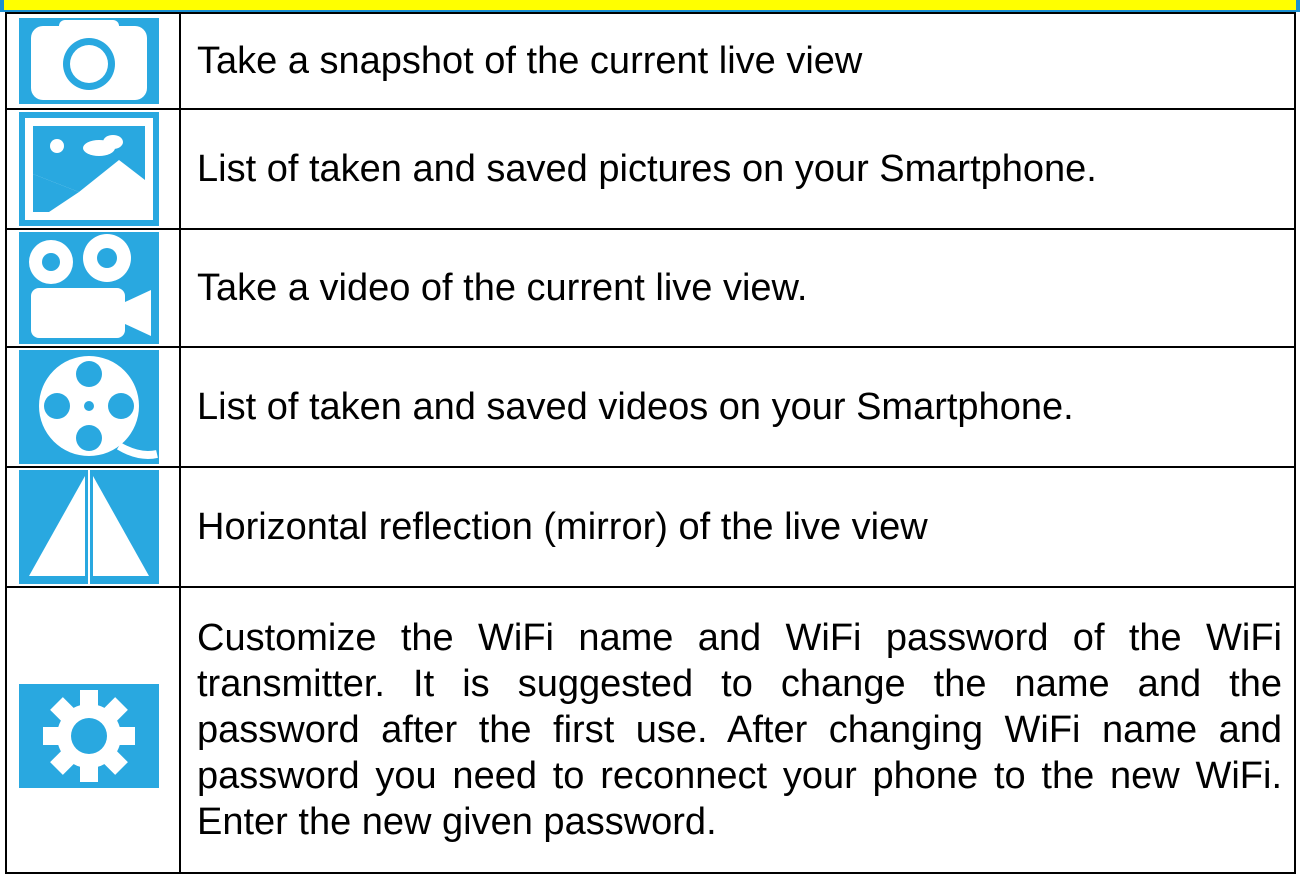 The width and height of the screenshot is (1300, 874). What do you see at coordinates (737, 61) in the screenshot?
I see `row-description: Take a snapshot of the current live view` at bounding box center [737, 61].